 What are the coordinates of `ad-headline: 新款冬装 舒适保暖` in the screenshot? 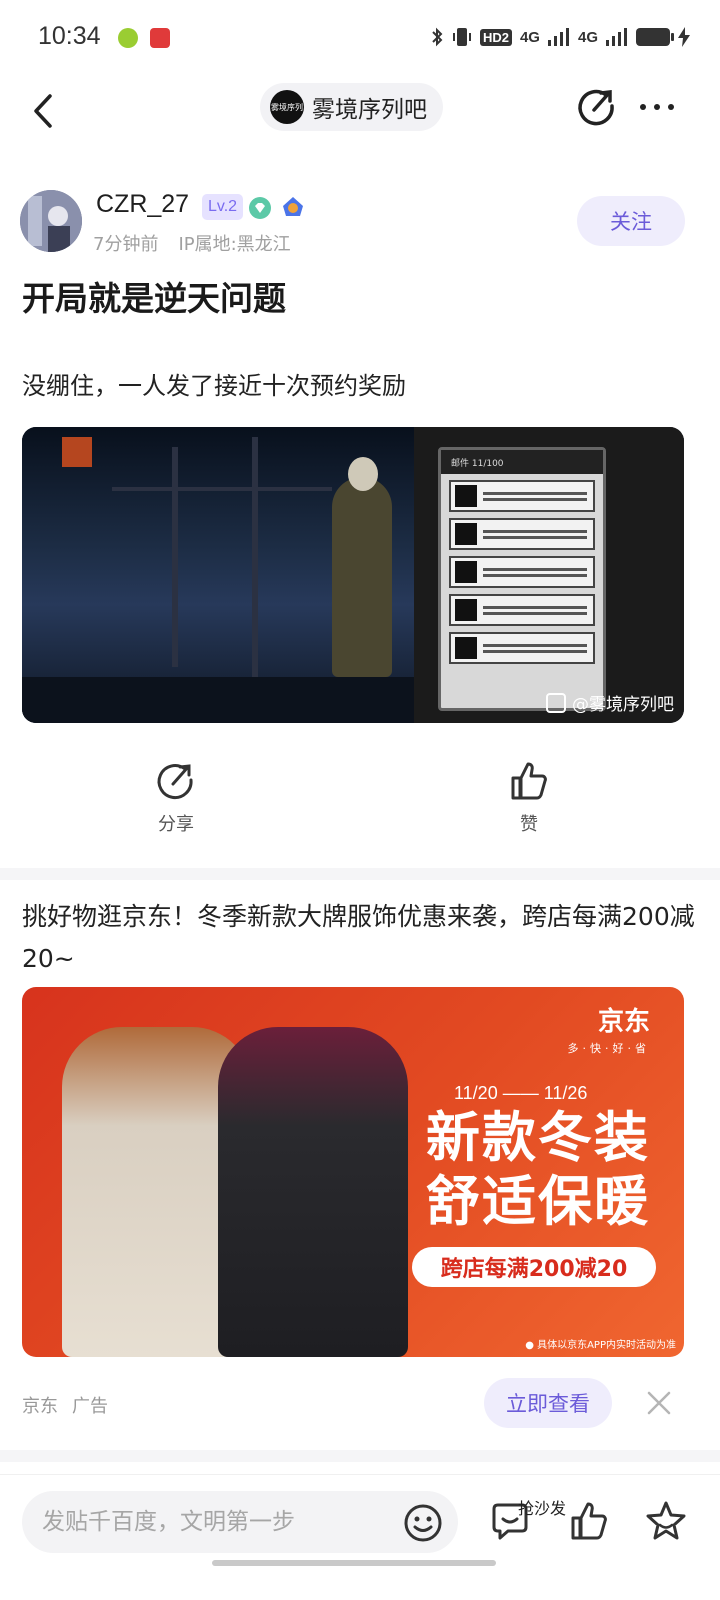 It's located at (538, 1169).